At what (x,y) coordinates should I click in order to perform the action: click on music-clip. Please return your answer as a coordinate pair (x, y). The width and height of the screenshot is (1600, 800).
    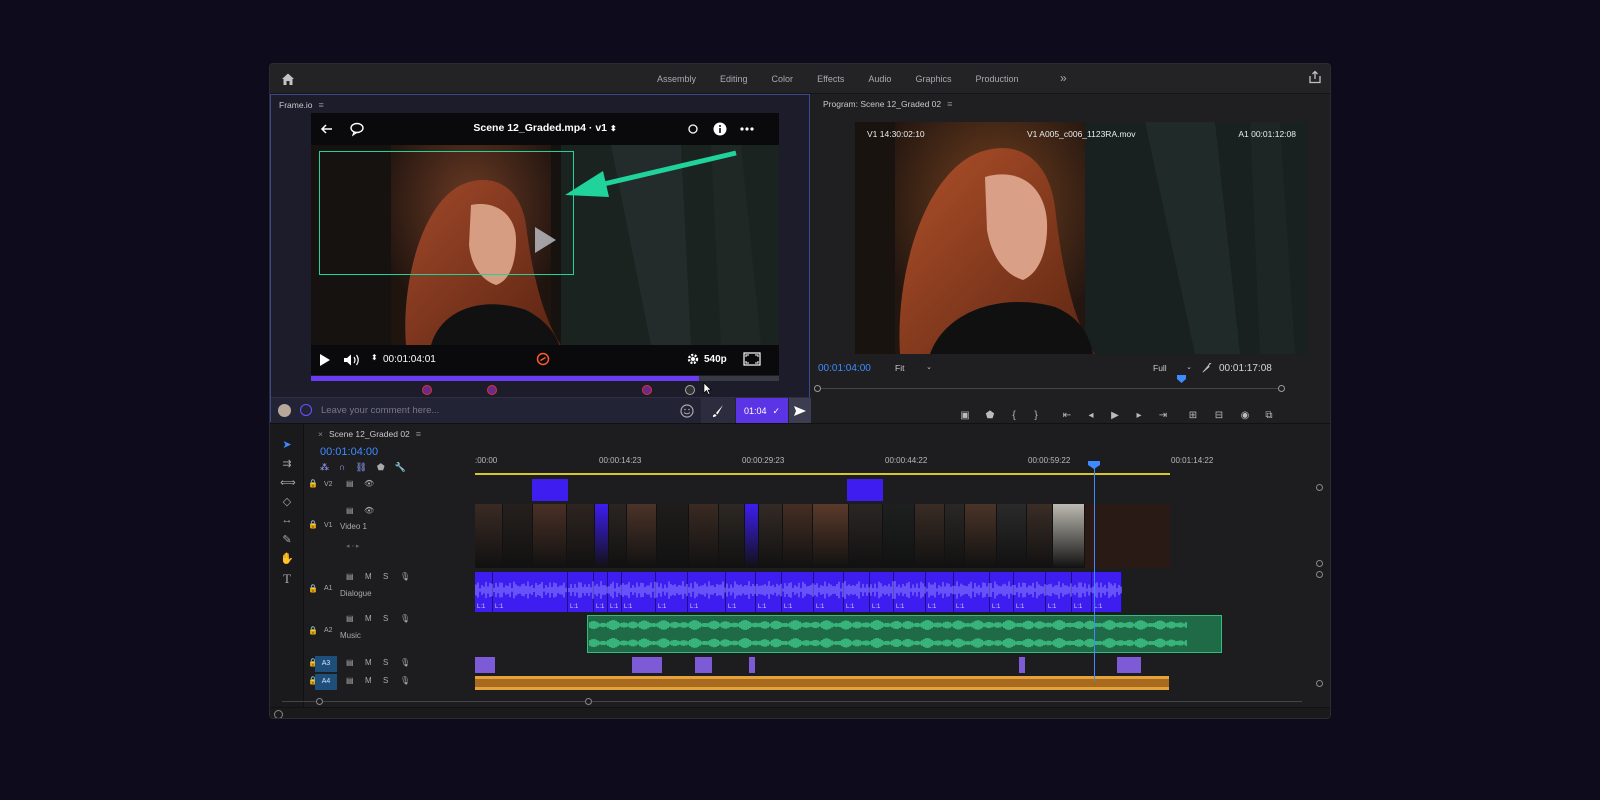
    Looking at the image, I should click on (904, 634).